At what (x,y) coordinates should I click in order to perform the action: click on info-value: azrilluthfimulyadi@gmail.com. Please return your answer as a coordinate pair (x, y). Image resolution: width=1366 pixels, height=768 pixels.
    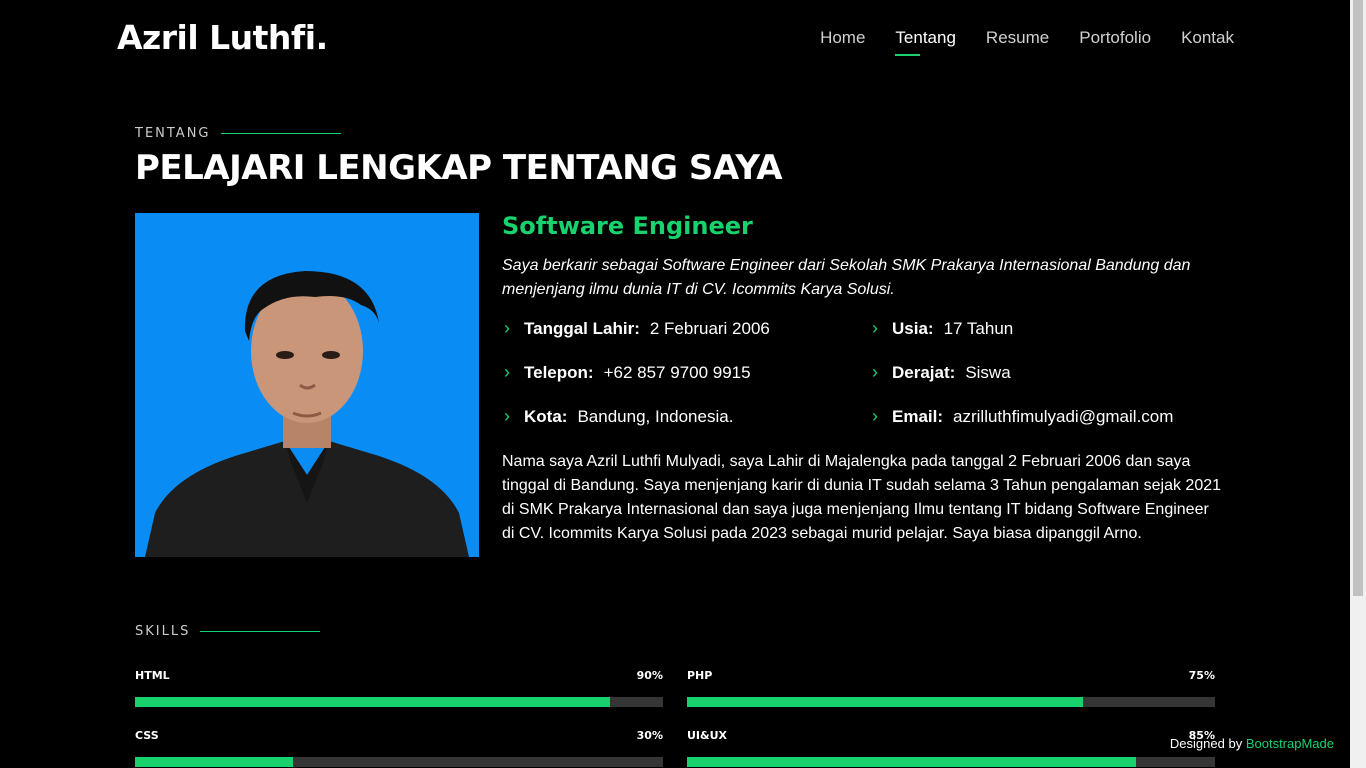
    Looking at the image, I should click on (1063, 416).